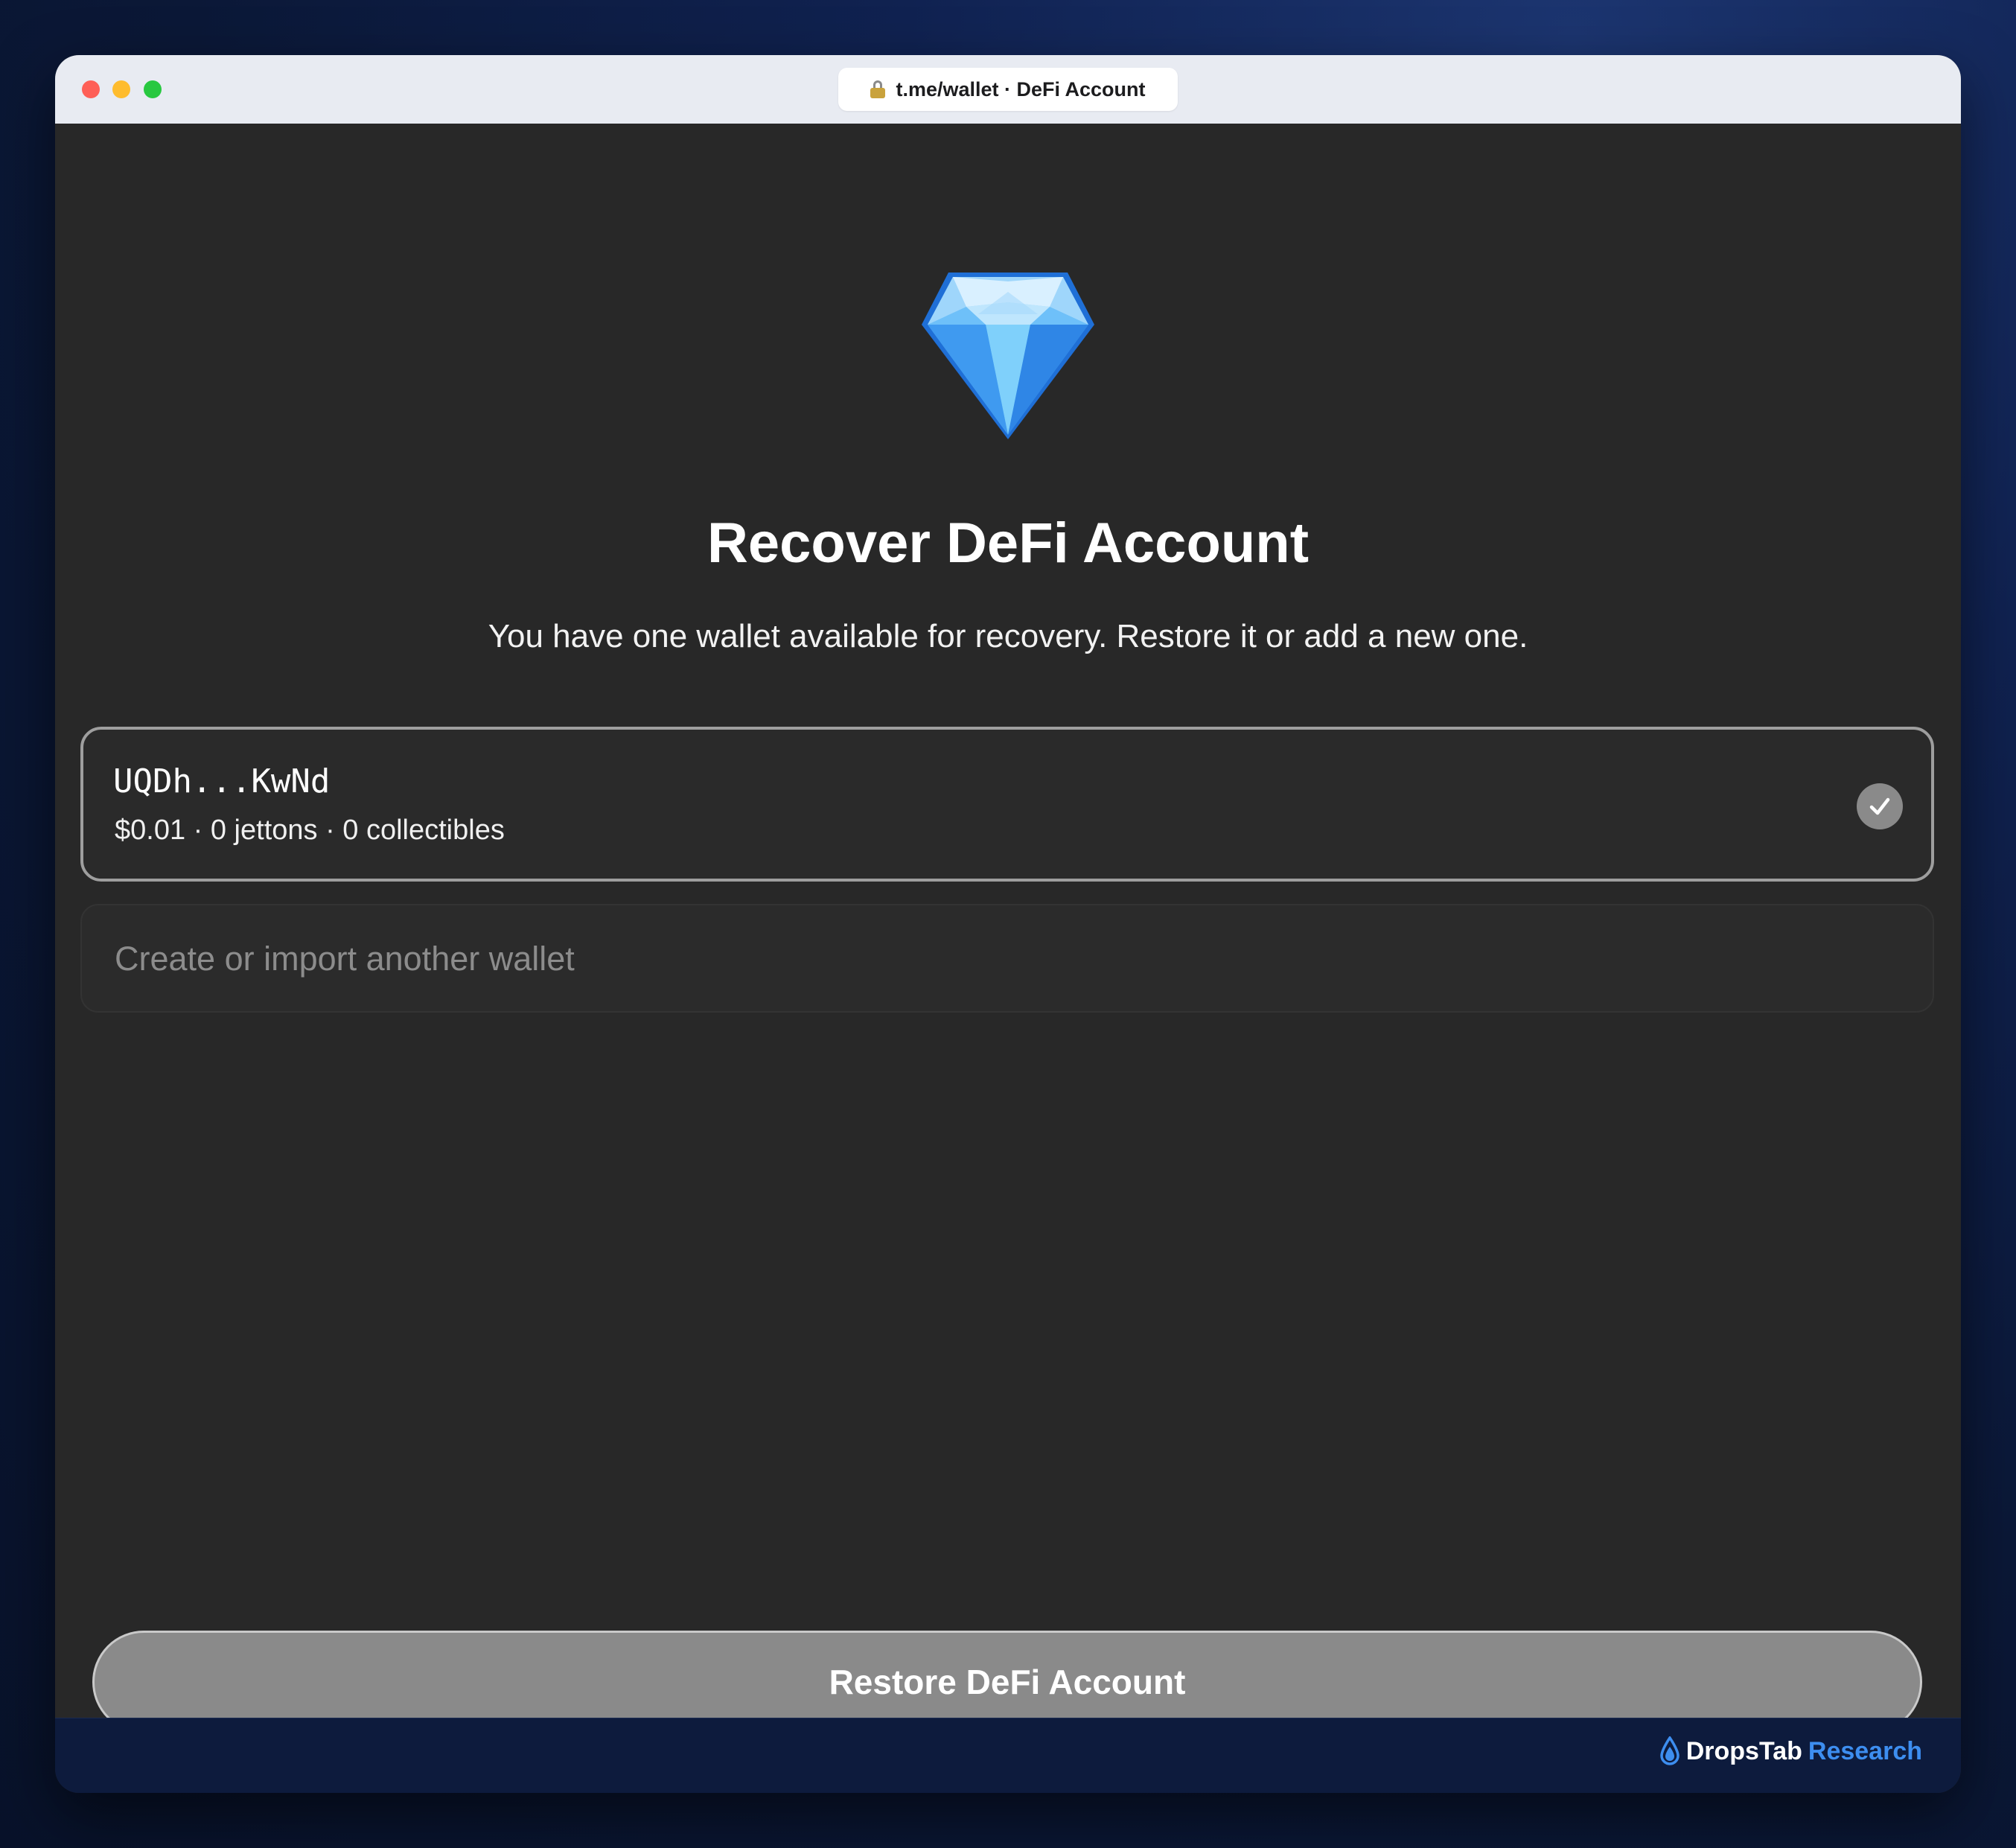 This screenshot has width=2016, height=1848. I want to click on lock-icon, so click(878, 89).